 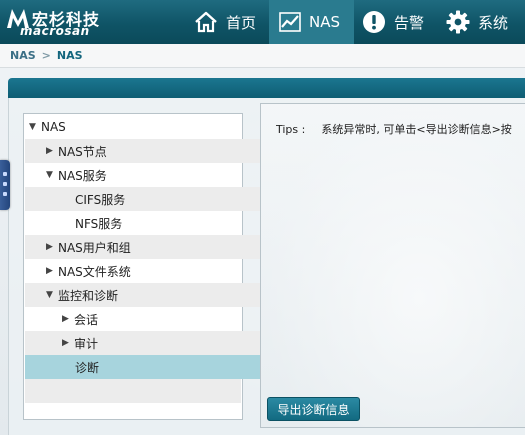 What do you see at coordinates (53, 127) in the screenshot?
I see `tree-item-label: NAS` at bounding box center [53, 127].